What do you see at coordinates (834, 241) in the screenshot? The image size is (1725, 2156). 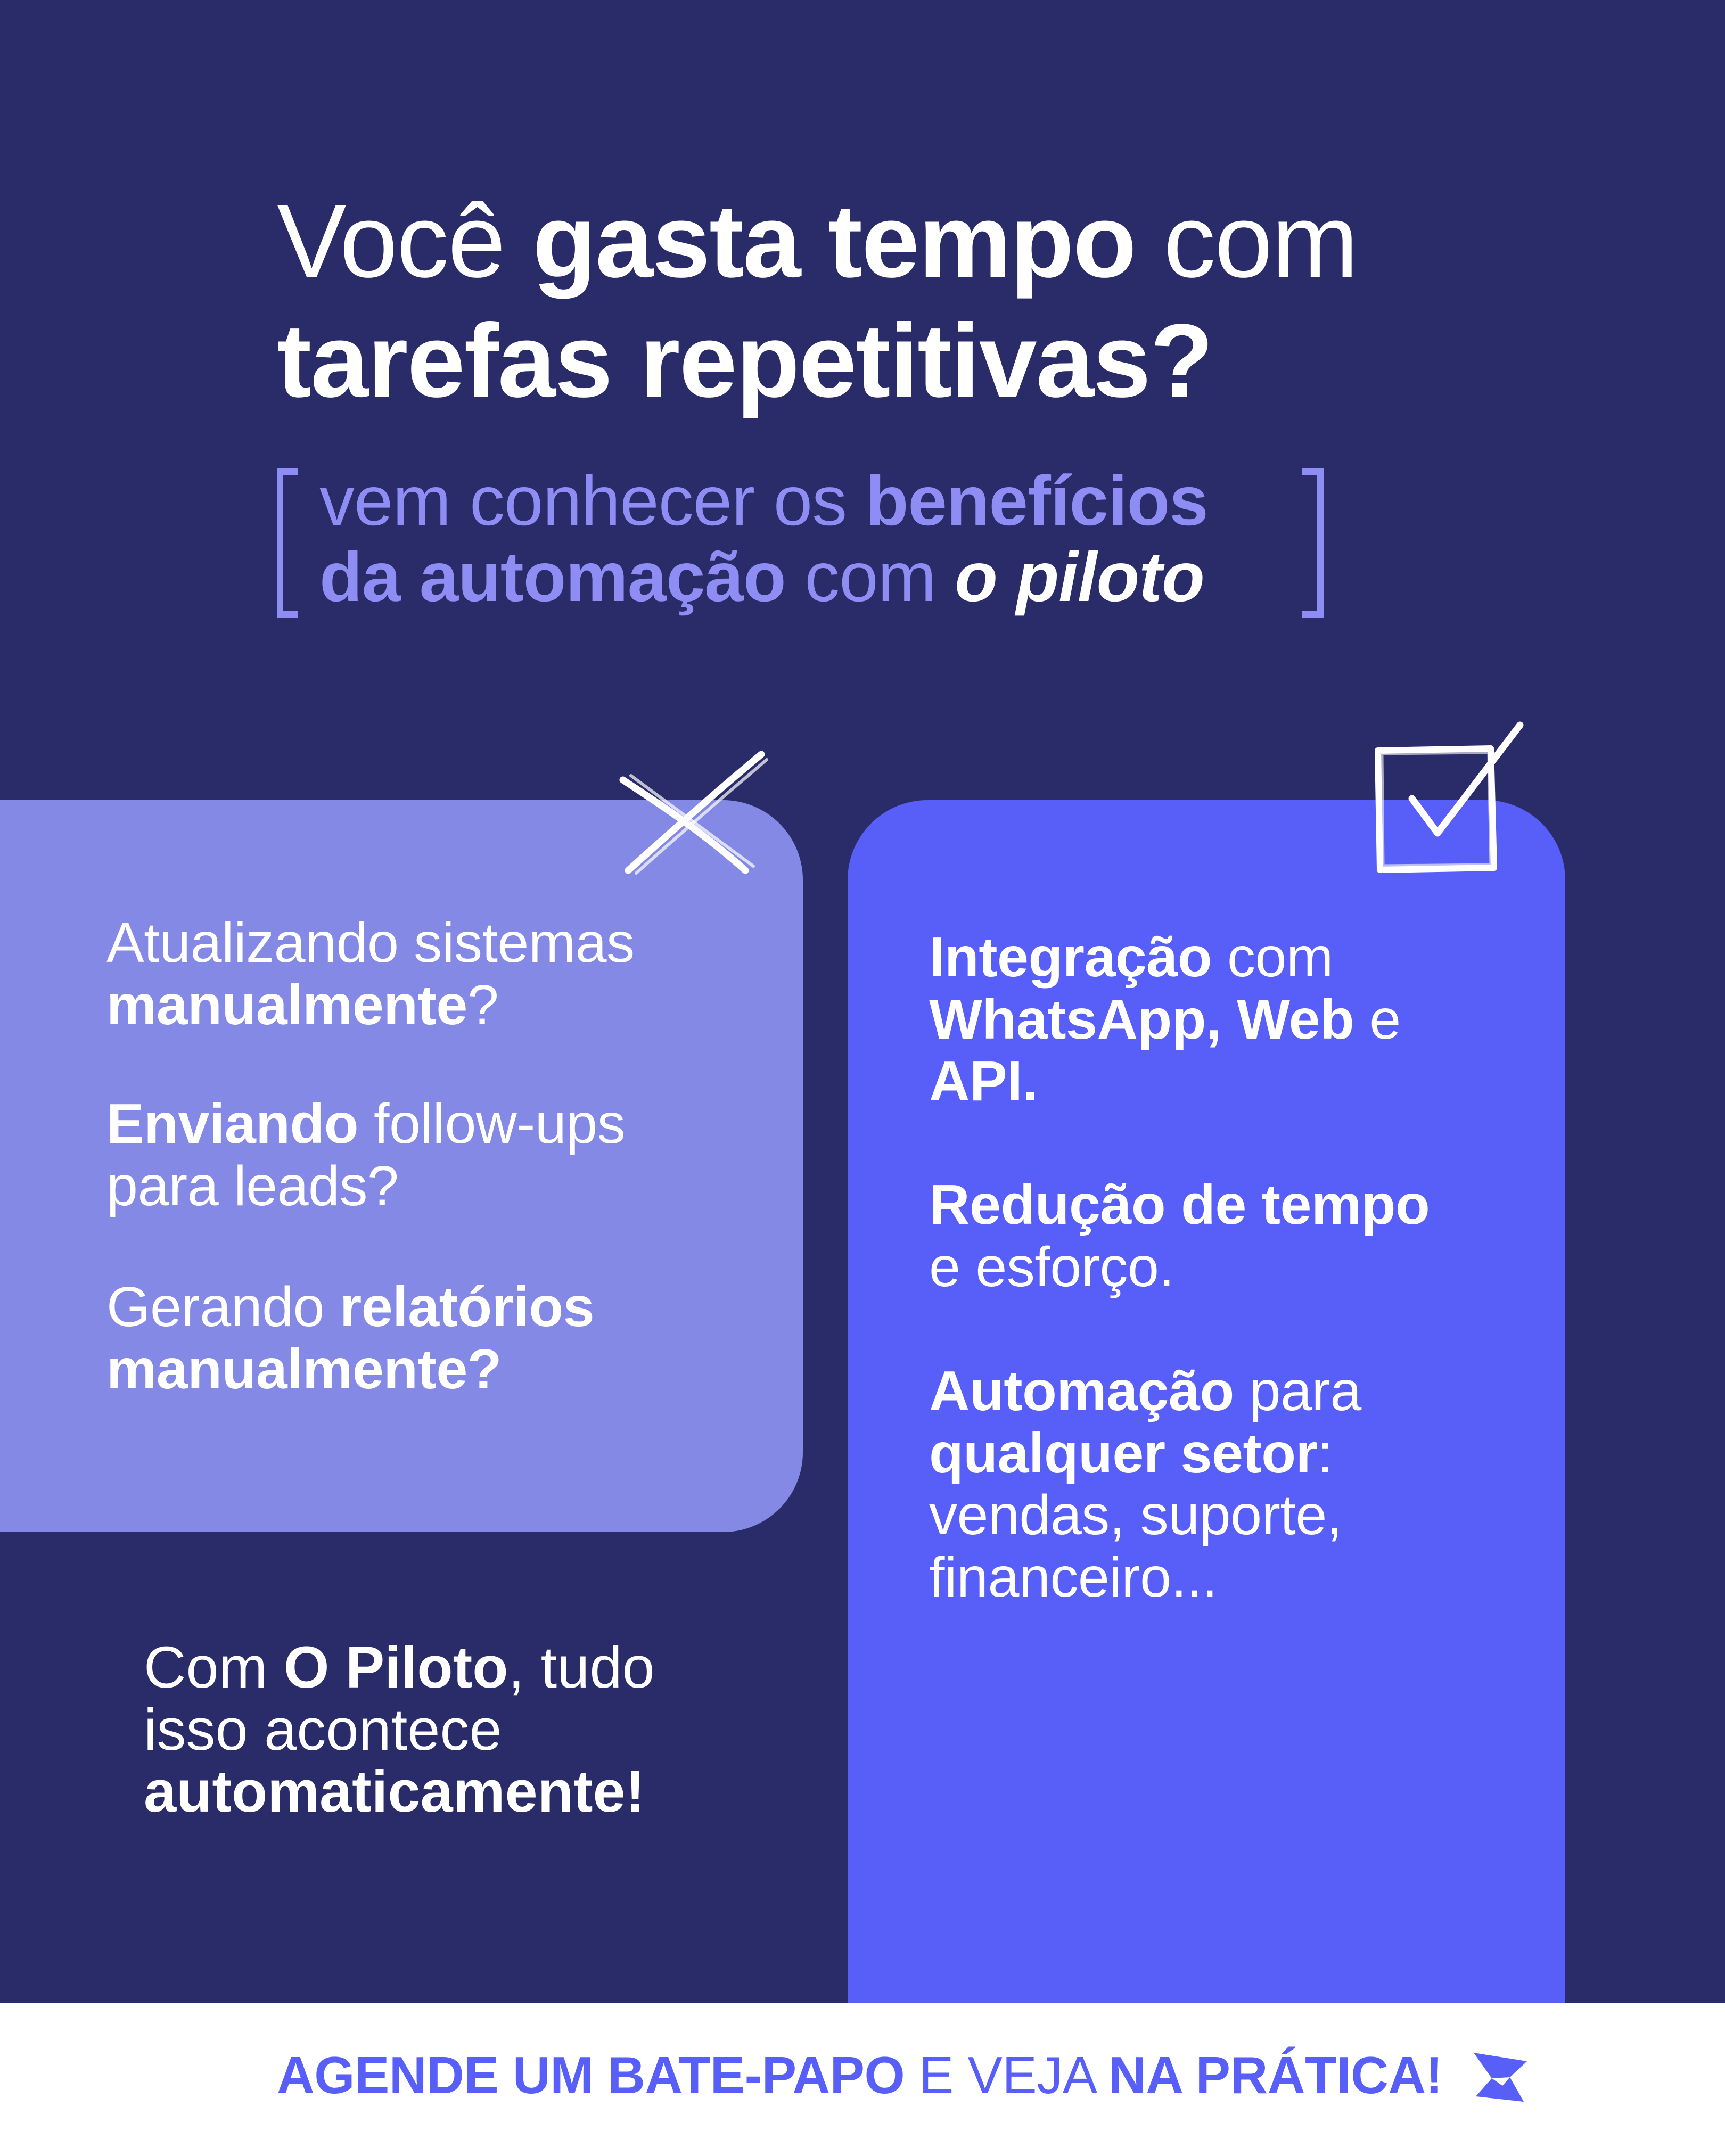 I see `headline-bold-1: gasta tempo` at bounding box center [834, 241].